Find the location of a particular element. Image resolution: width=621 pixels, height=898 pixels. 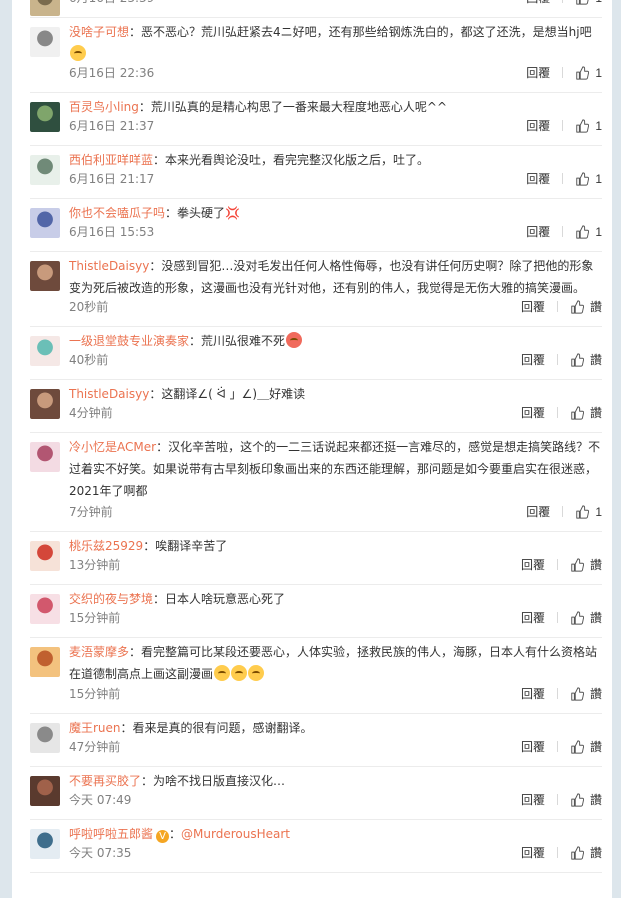

comment-username: 麦浯蒙摩多 is located at coordinates (99, 652).